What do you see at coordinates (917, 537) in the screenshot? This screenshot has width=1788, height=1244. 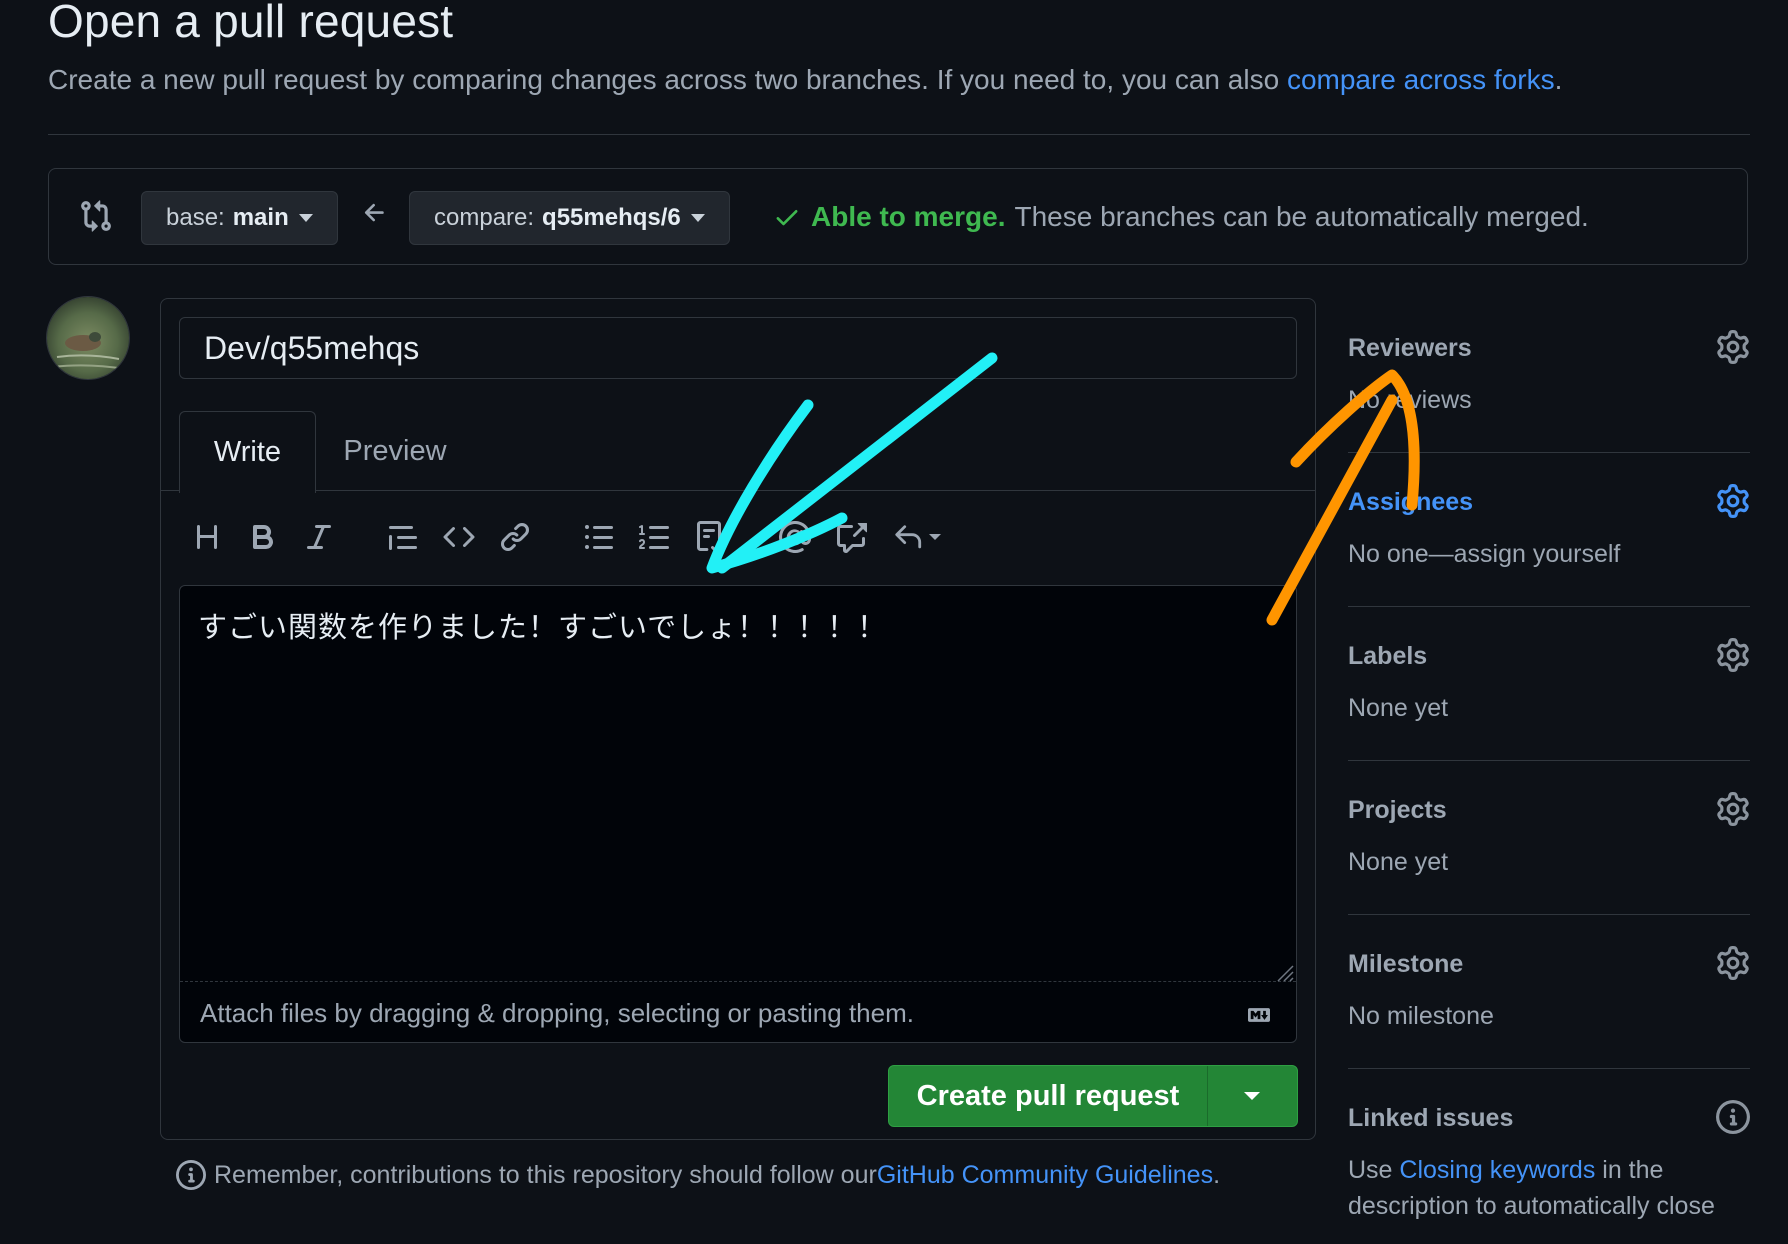 I see `saved-replies-icon` at bounding box center [917, 537].